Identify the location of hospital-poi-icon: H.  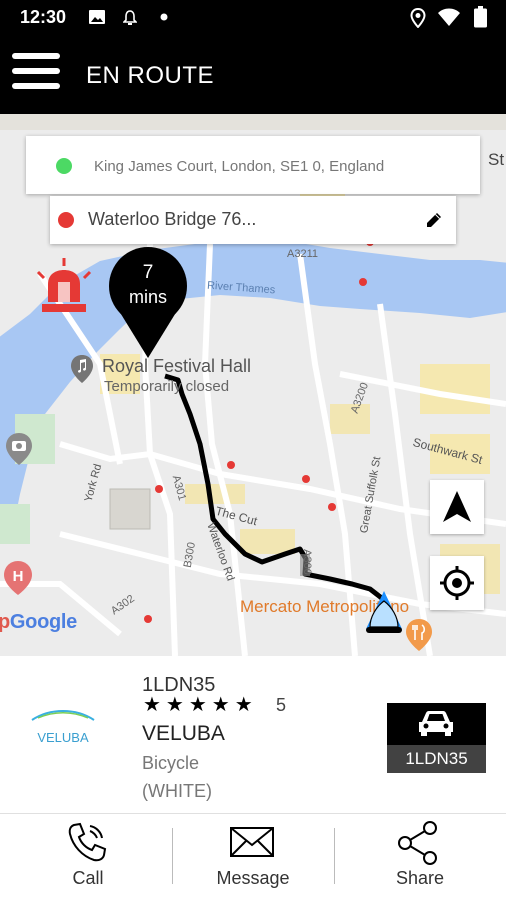
(18, 578).